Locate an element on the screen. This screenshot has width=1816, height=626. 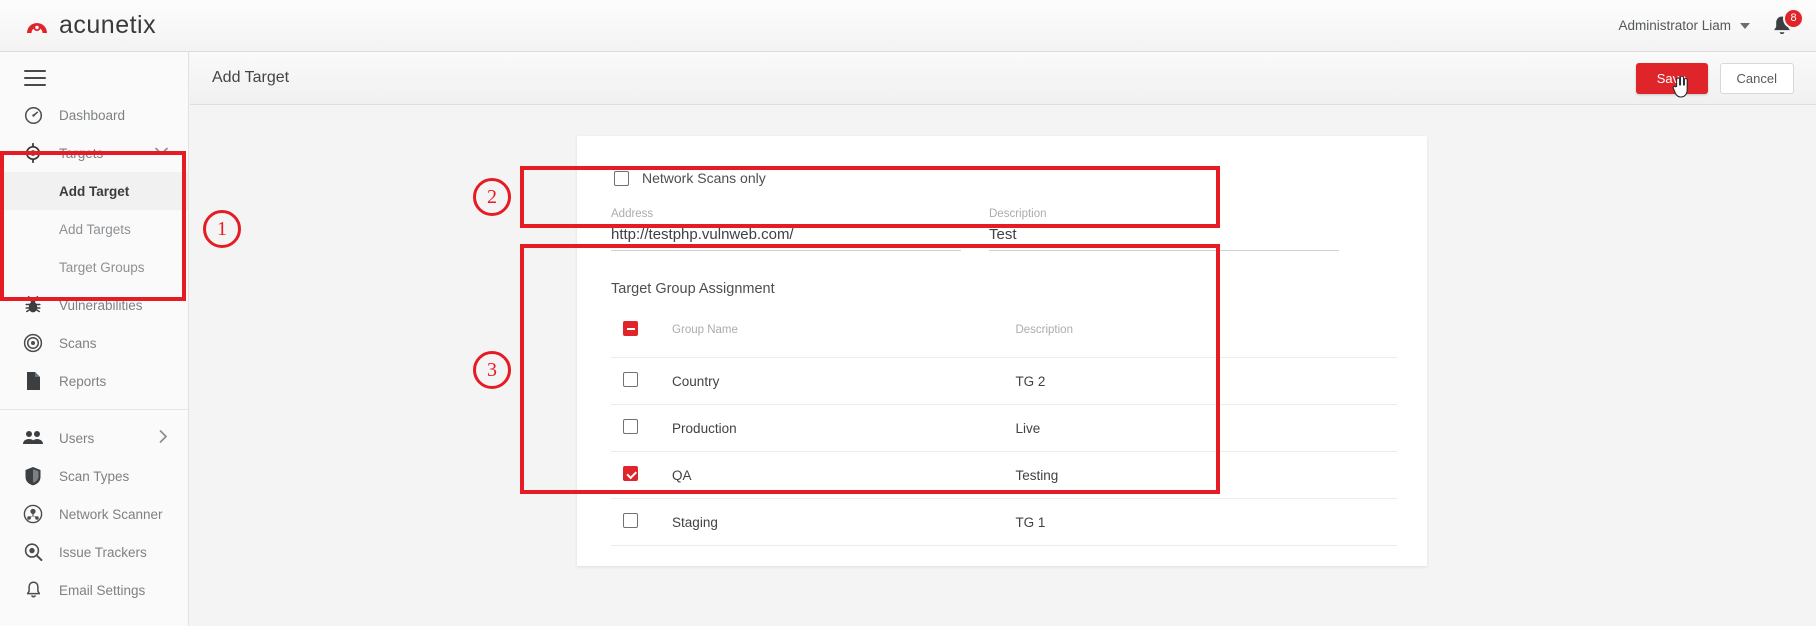
address-label: Address is located at coordinates (632, 214).